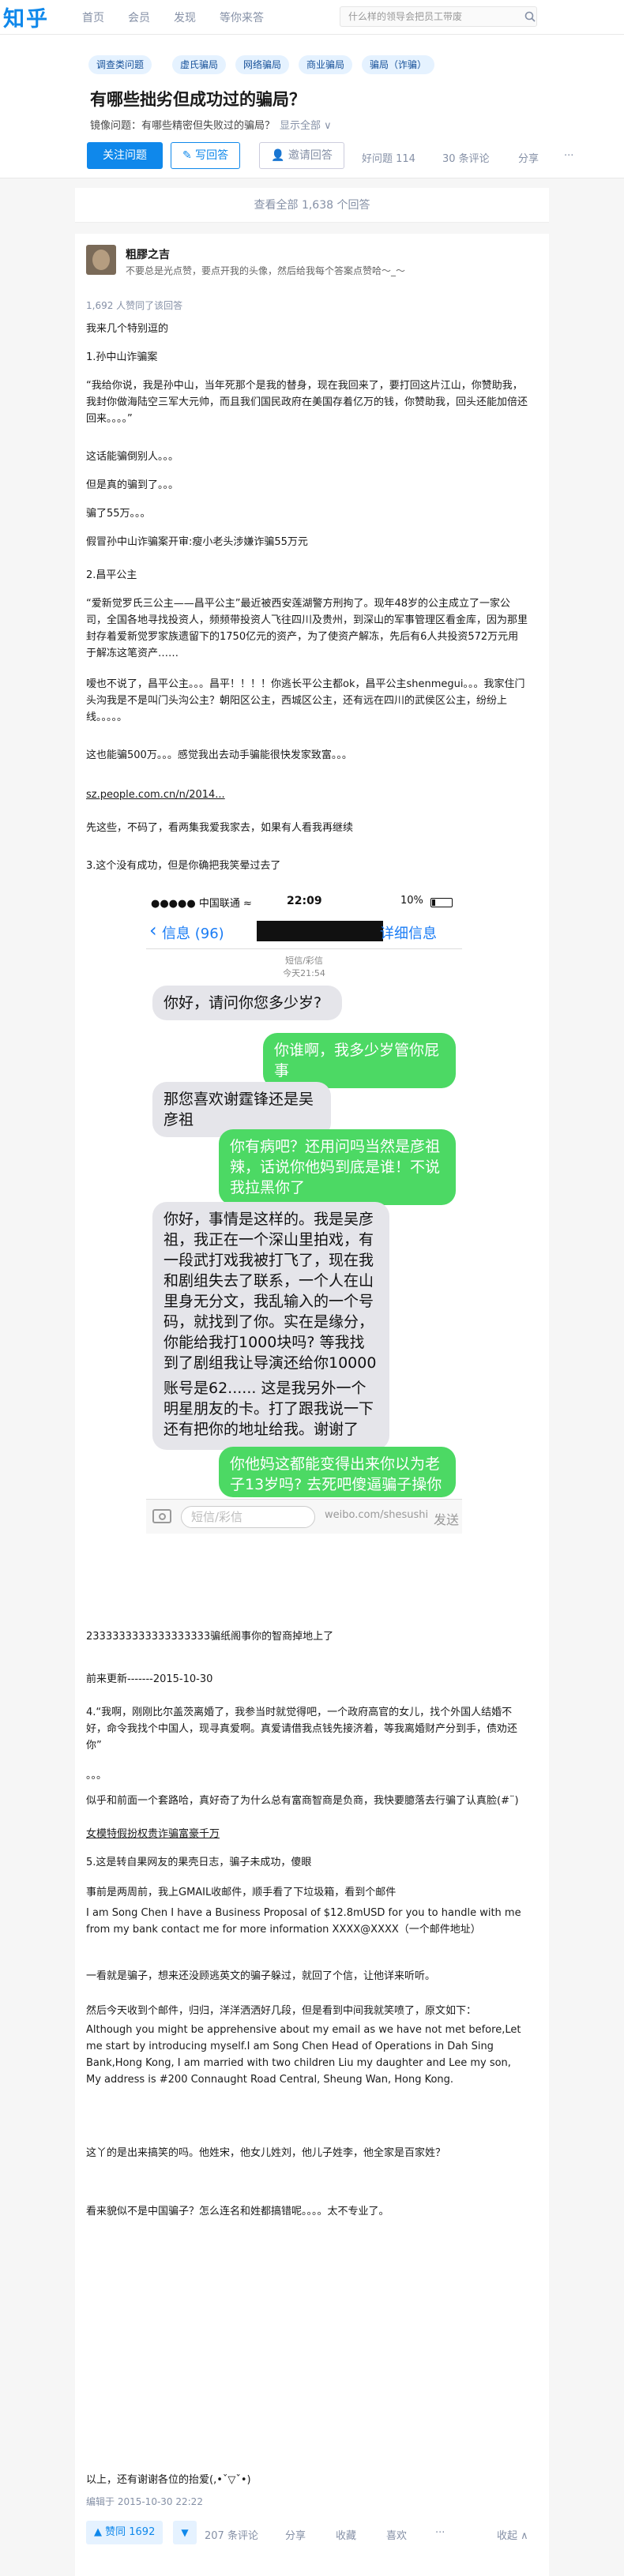 The width and height of the screenshot is (624, 2576). I want to click on question-share-button: 分享, so click(528, 157).